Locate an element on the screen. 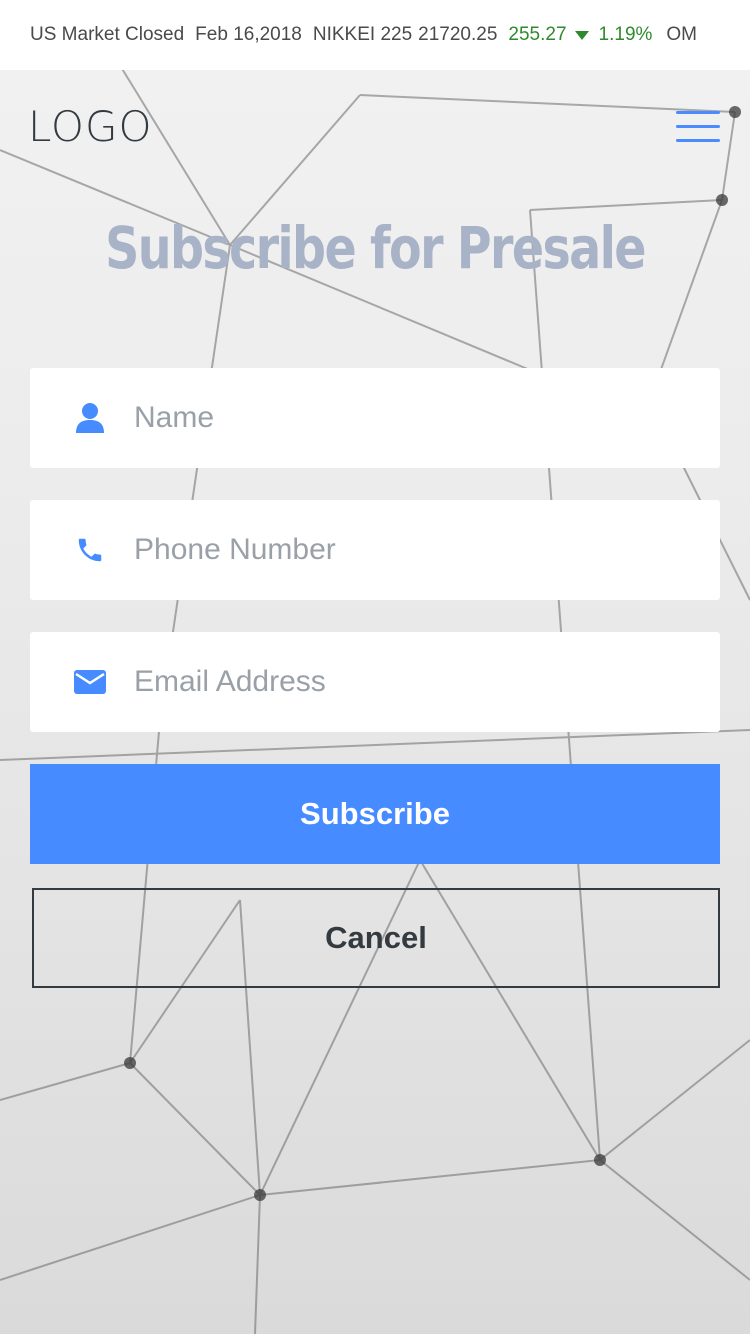 The height and width of the screenshot is (1334, 750). email-field is located at coordinates (375, 682).